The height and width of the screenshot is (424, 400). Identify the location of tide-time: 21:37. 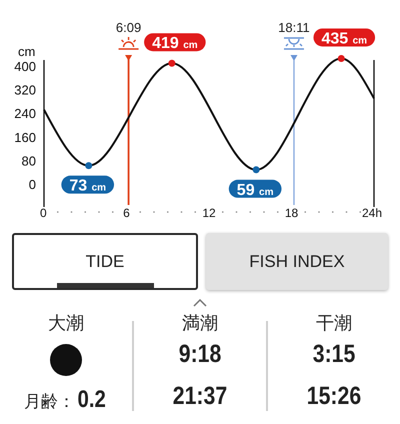
(200, 396).